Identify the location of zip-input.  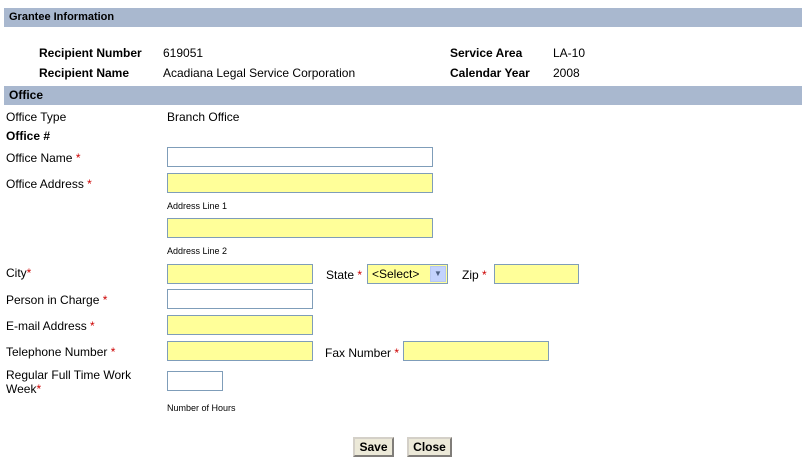
(536, 274).